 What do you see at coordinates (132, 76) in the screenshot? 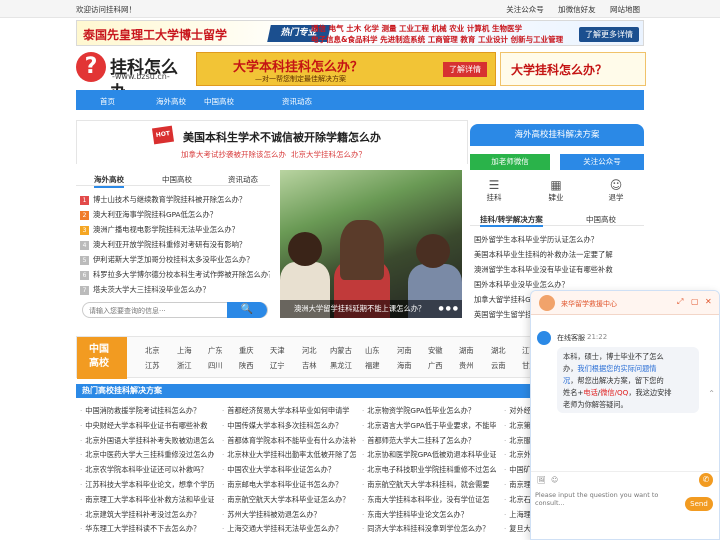
I see `site-logo: ? 挂科怎么办 -www.bzsu.cn-` at bounding box center [132, 76].